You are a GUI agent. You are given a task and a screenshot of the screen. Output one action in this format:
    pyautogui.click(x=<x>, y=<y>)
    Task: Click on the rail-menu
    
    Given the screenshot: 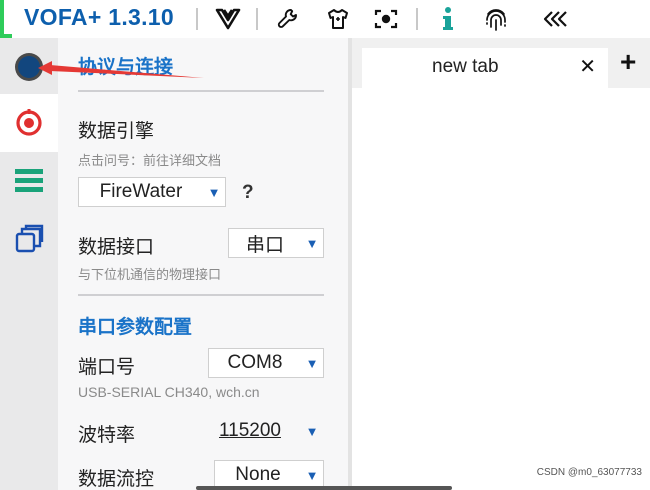 What is the action you would take?
    pyautogui.click(x=29, y=181)
    